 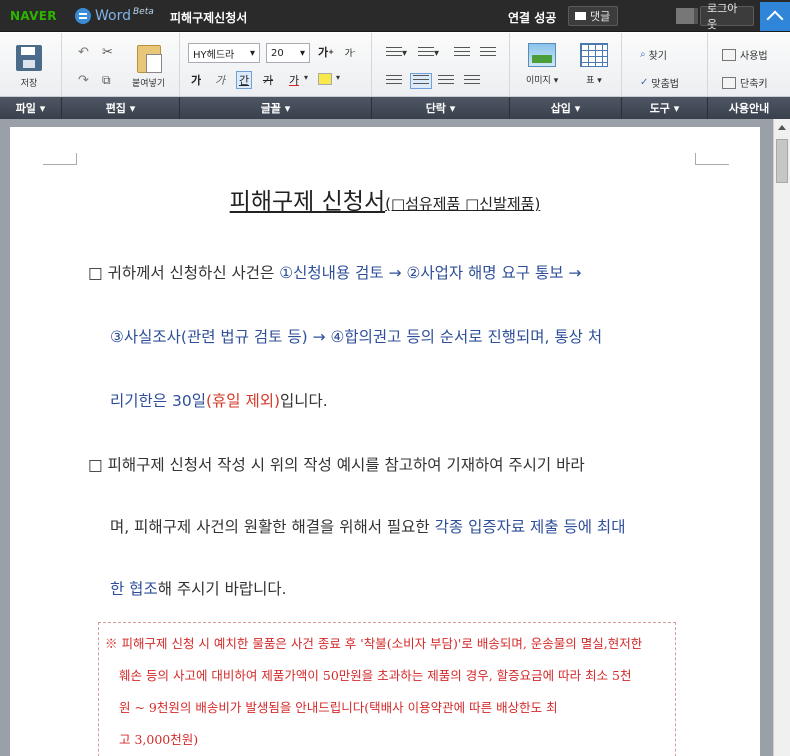 I want to click on paragraph-group: ▾ ▾, so click(x=441, y=65).